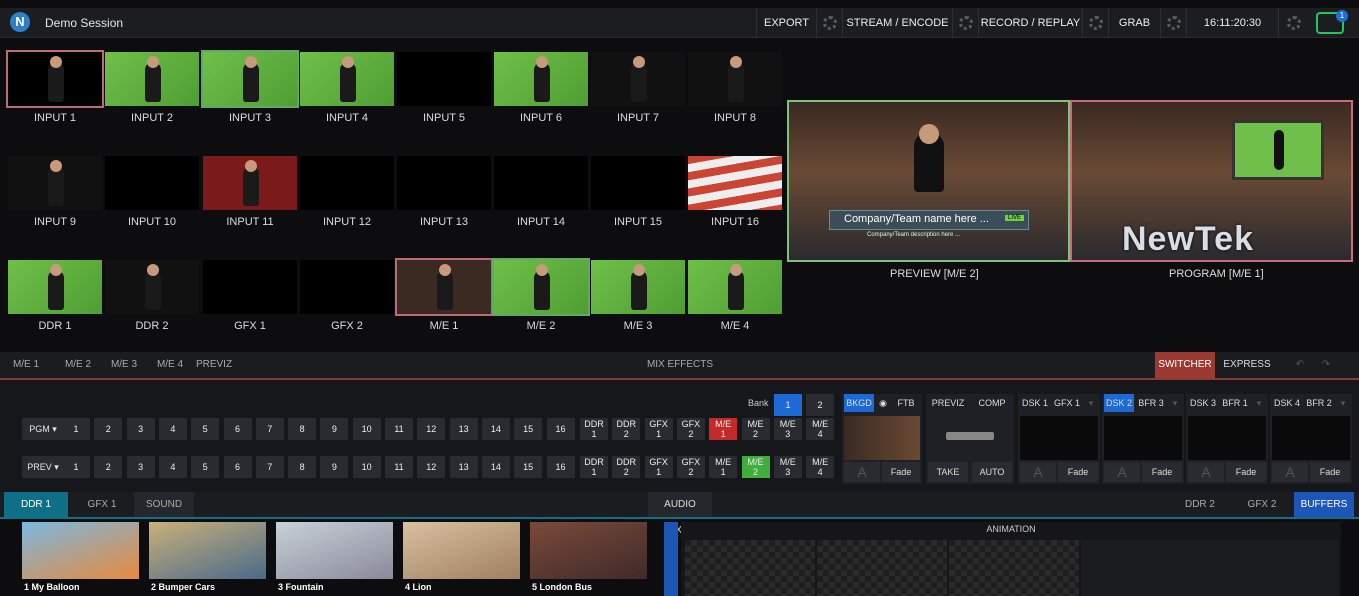 The width and height of the screenshot is (1359, 596). What do you see at coordinates (992, 472) in the screenshot?
I see `auto-button: AUTO` at bounding box center [992, 472].